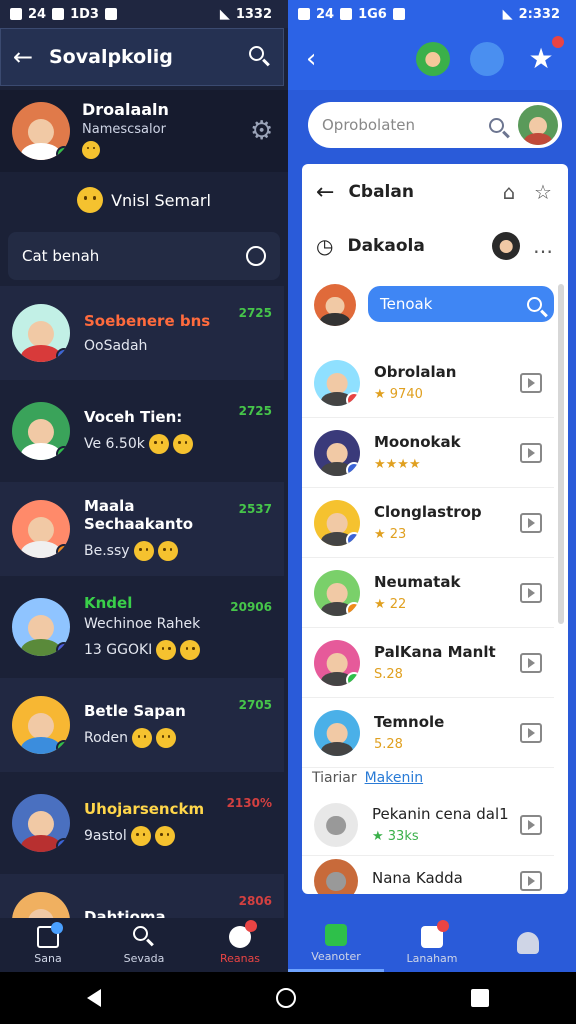 The width and height of the screenshot is (576, 1024). Describe the element at coordinates (94, 998) in the screenshot. I see `back-icon` at that location.